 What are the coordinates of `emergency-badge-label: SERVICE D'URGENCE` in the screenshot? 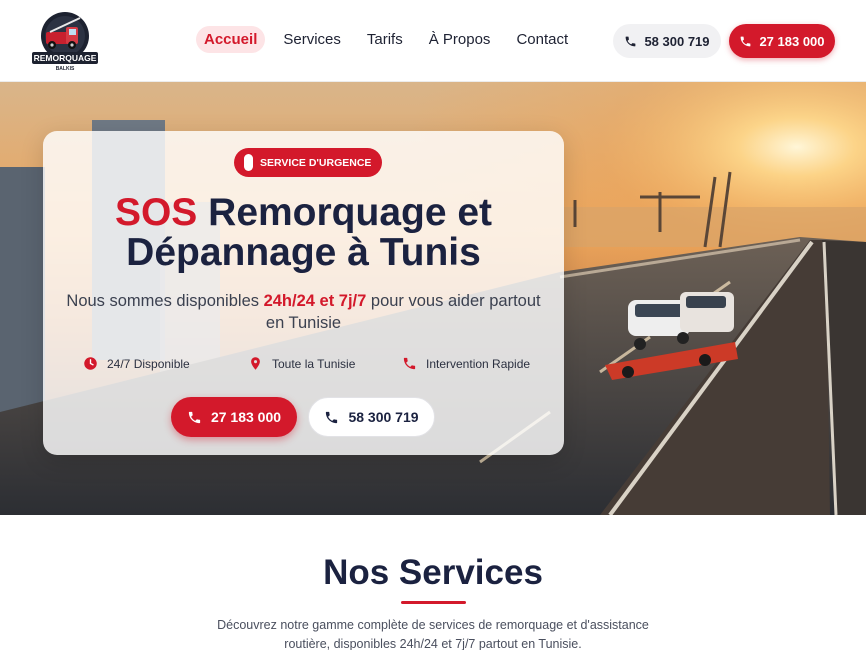 It's located at (316, 162).